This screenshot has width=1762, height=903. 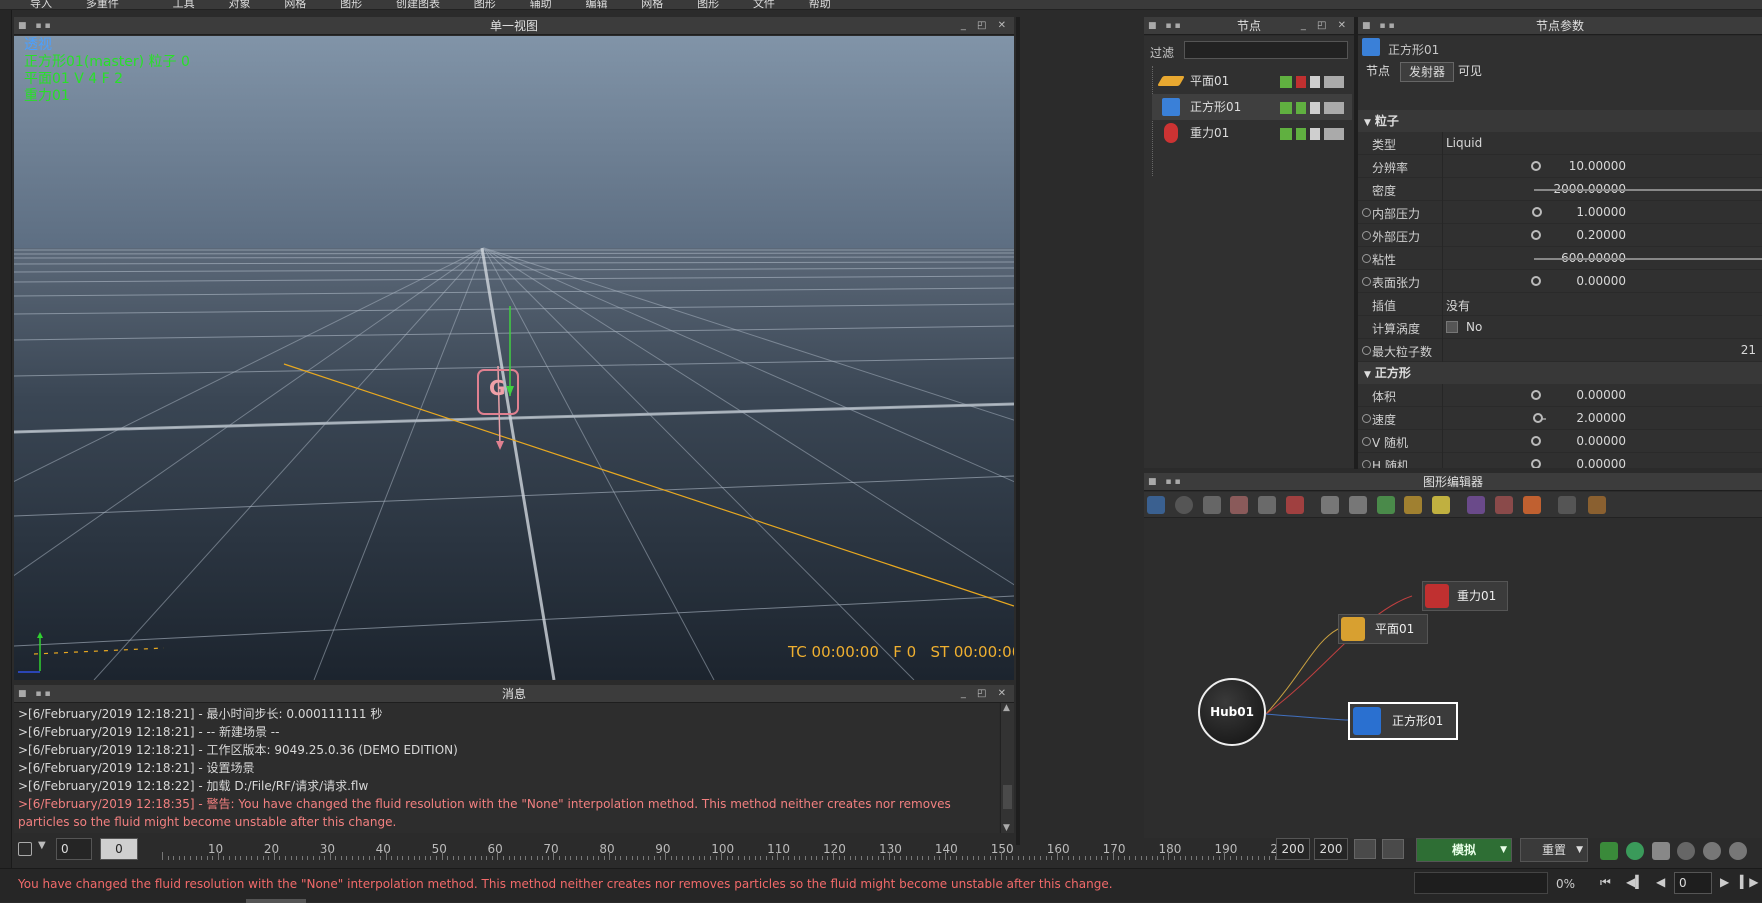 I want to click on param-row: V 随机 0.00000, so click(x=1560, y=441).